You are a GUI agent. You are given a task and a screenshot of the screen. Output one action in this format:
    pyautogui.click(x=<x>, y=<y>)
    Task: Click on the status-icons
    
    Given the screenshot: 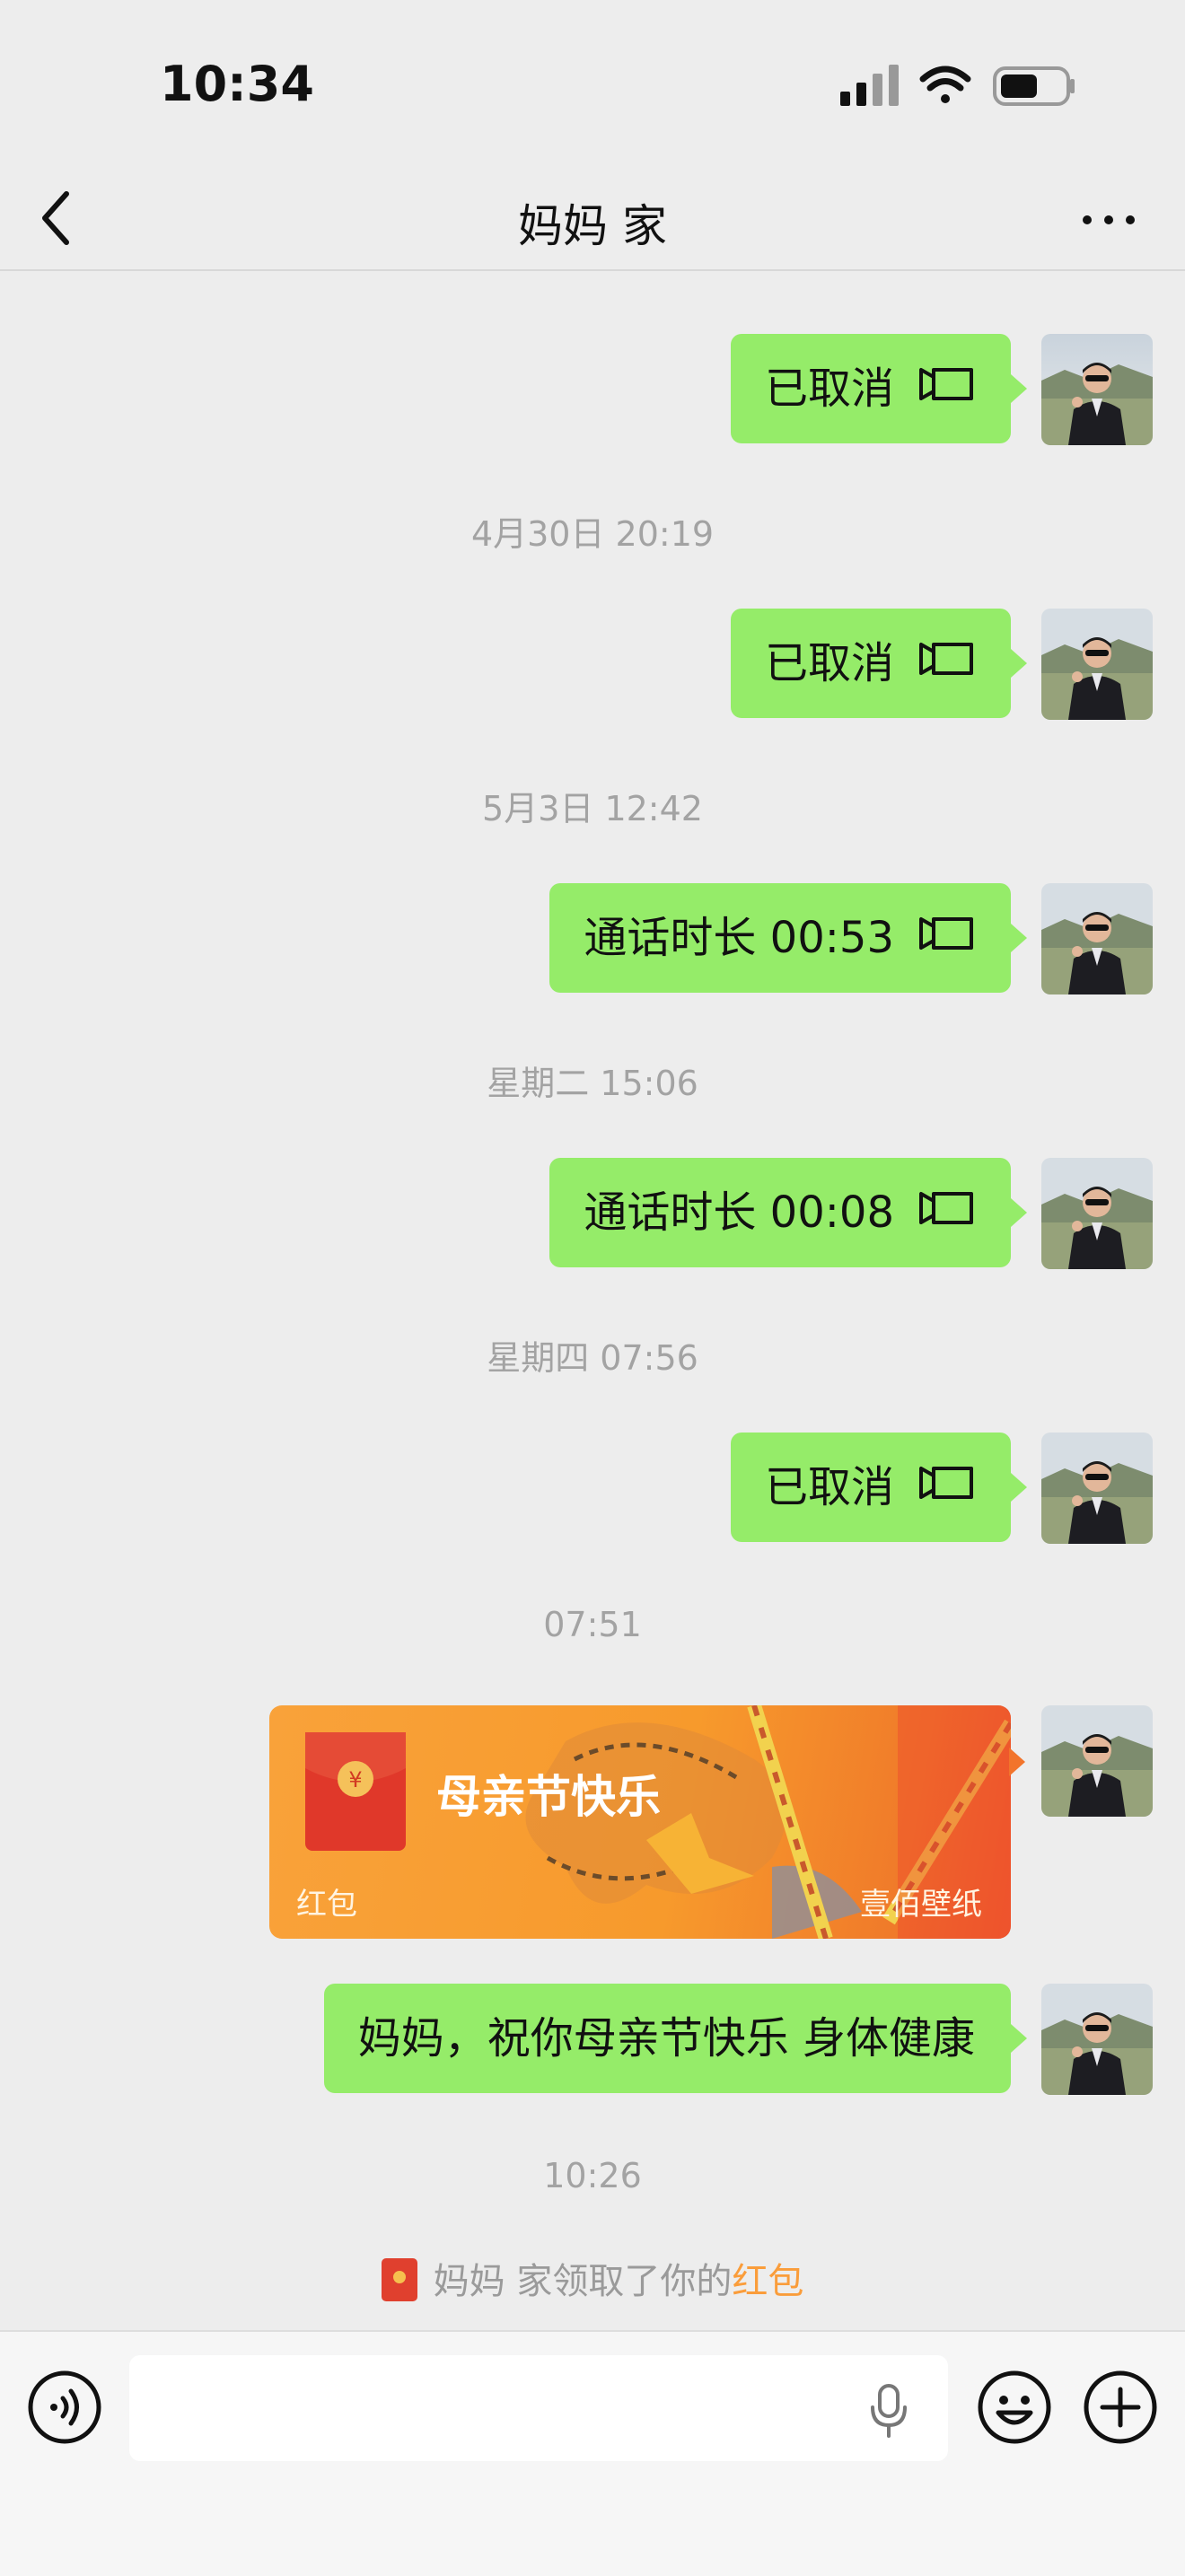 What is the action you would take?
    pyautogui.click(x=956, y=89)
    